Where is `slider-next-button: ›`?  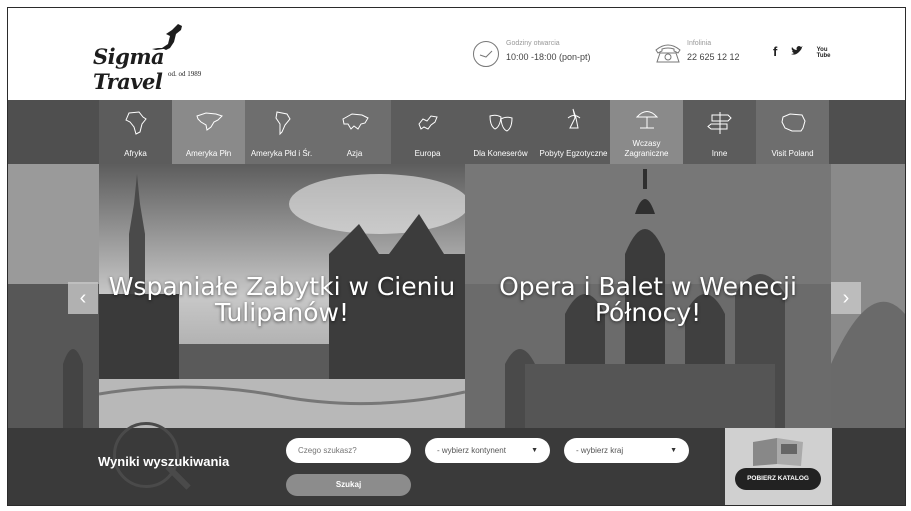
slider-next-button: › is located at coordinates (846, 298).